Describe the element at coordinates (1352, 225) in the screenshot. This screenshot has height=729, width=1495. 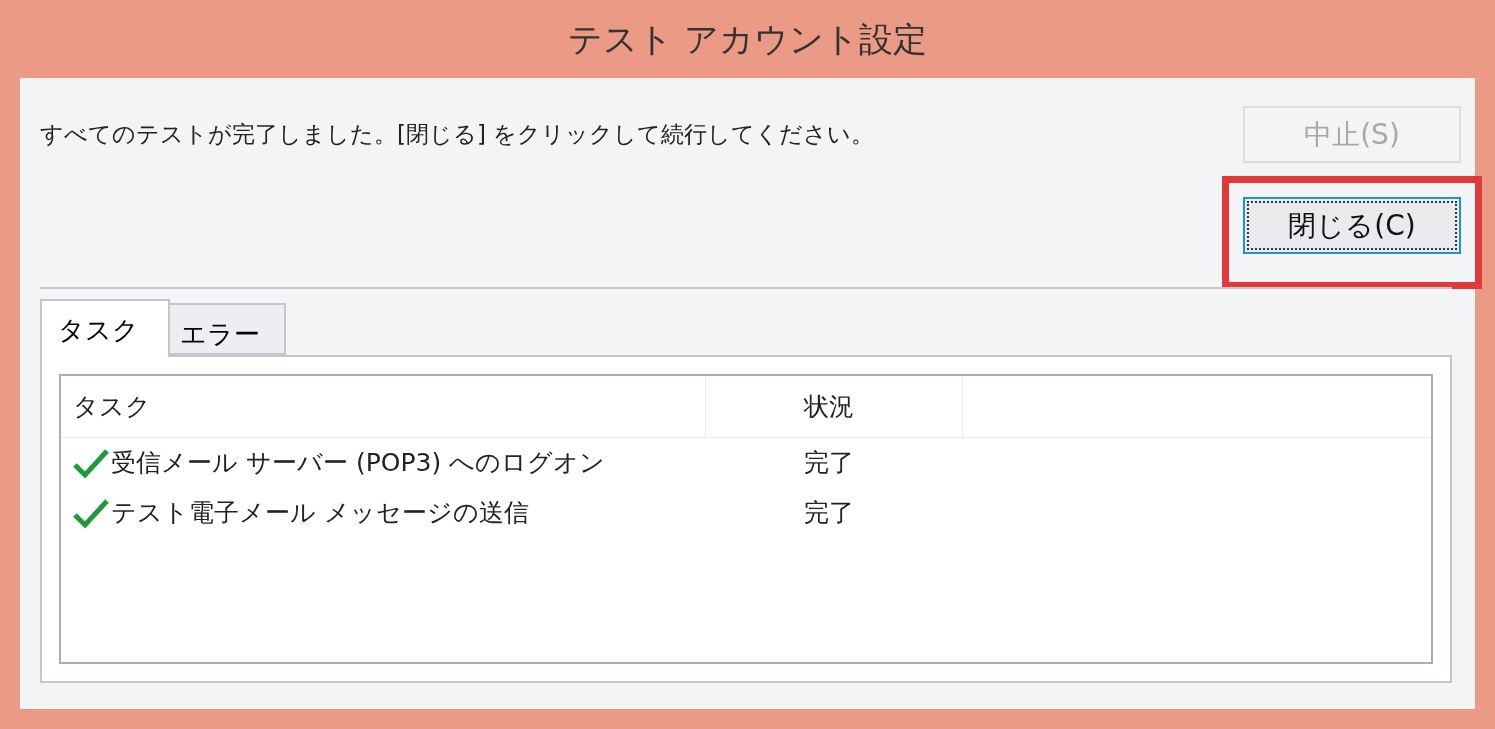
I see `close-button: 閉じる(C)` at that location.